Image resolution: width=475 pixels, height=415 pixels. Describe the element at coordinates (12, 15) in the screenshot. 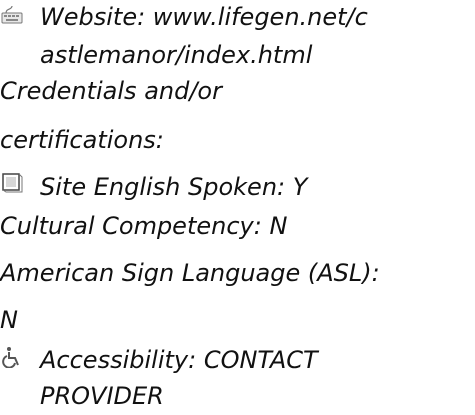

I see `keyboard-icon` at that location.